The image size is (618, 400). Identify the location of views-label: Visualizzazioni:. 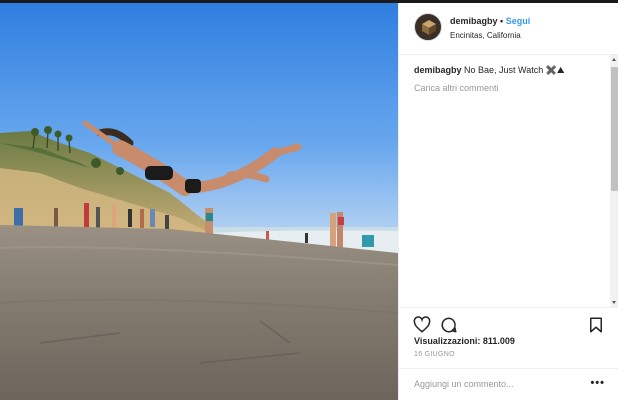
(447, 341).